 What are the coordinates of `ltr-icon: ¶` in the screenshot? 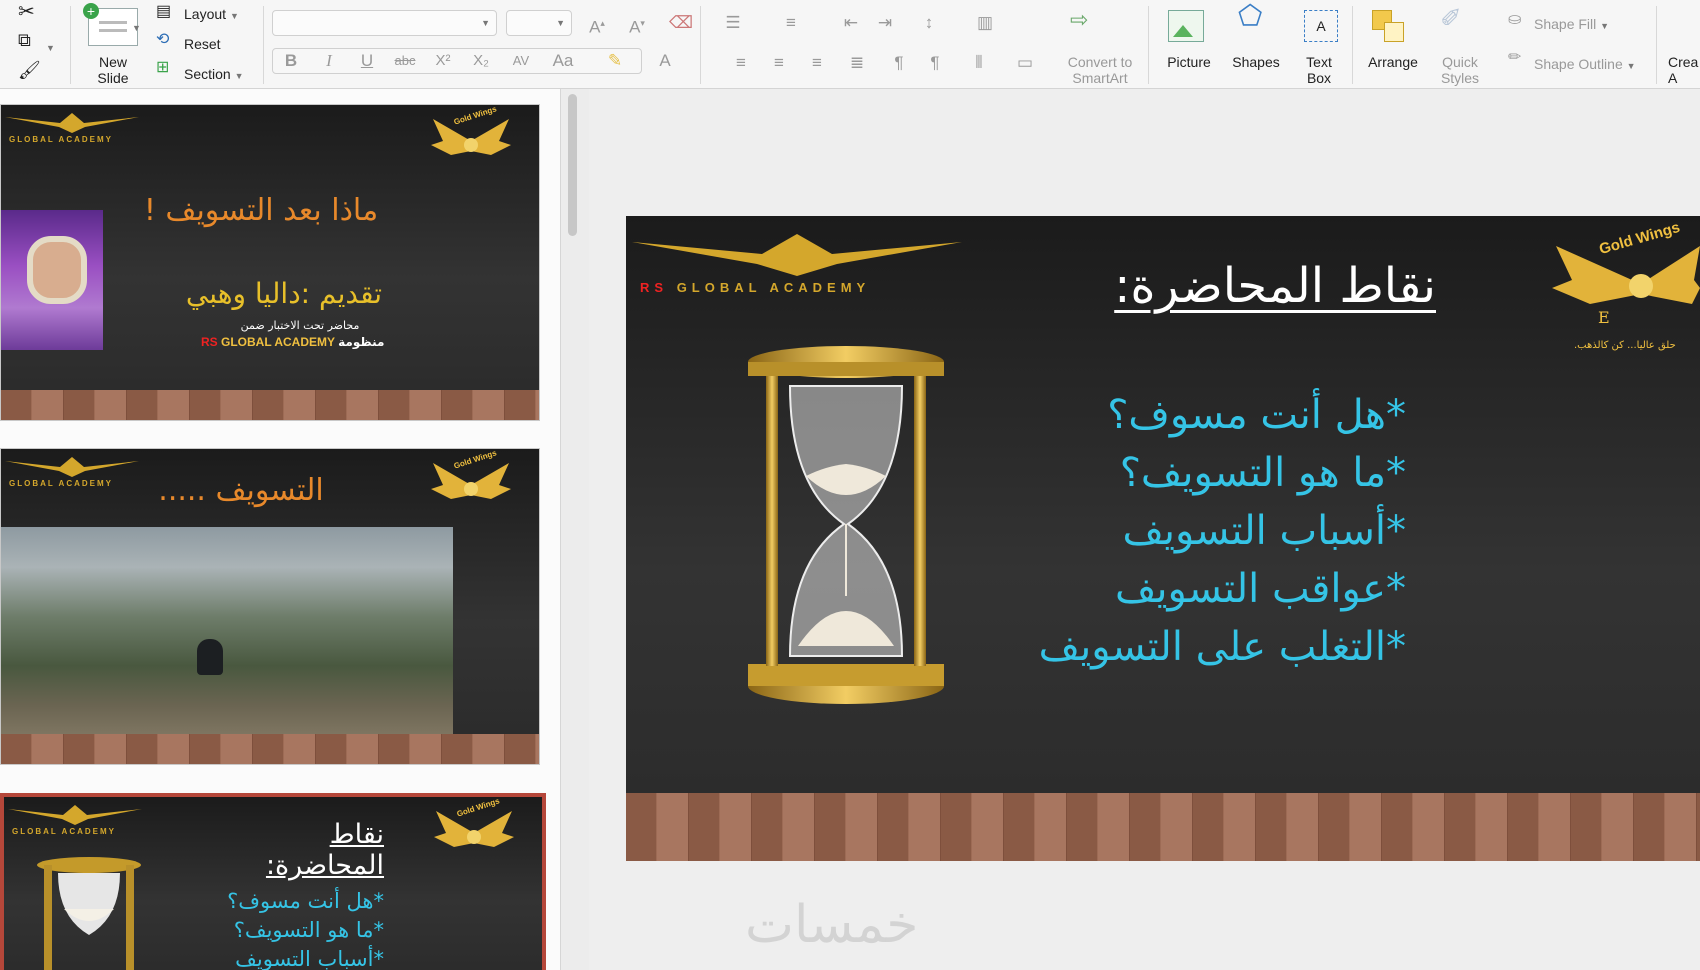 It's located at (899, 63).